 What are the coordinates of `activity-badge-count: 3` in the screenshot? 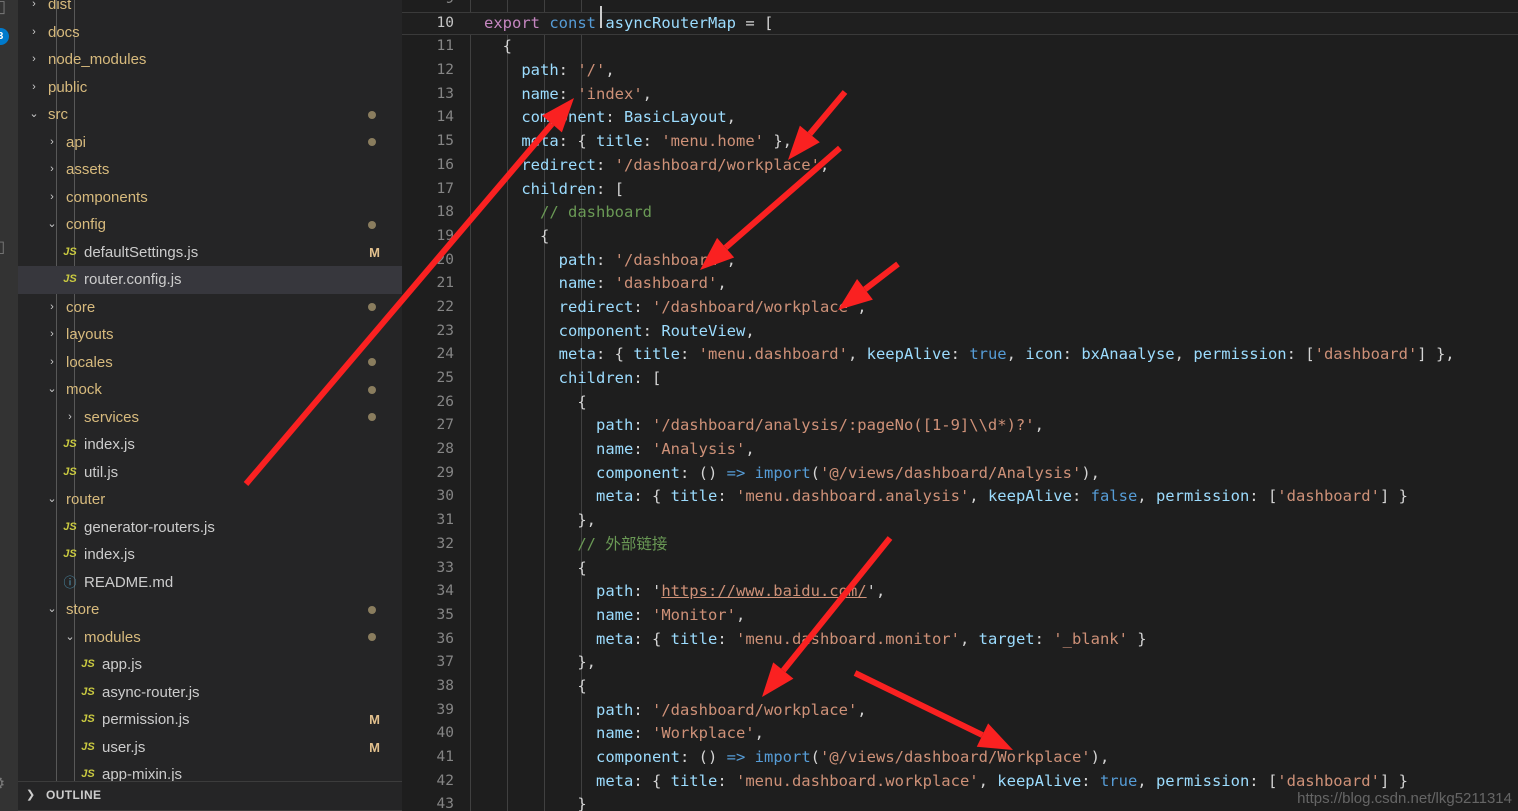 It's located at (4, 36).